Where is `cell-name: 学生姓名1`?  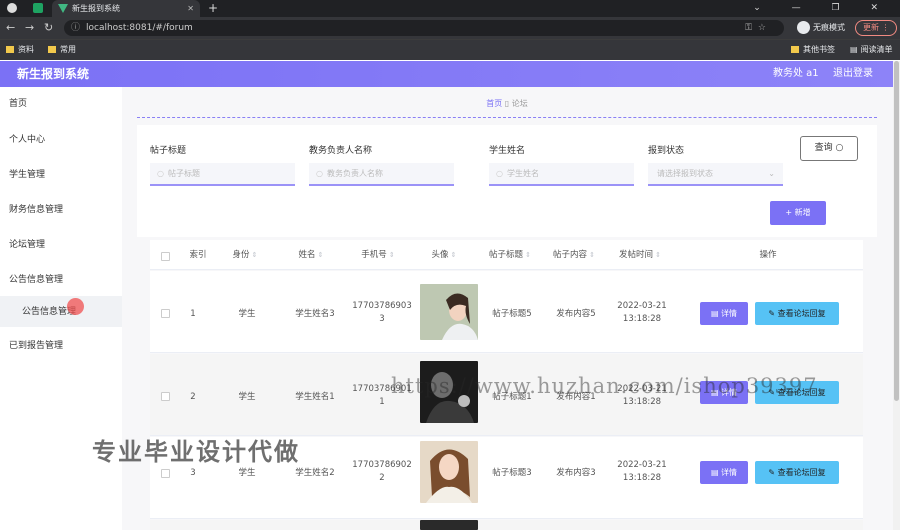 cell-name: 学生姓名1 is located at coordinates (315, 397).